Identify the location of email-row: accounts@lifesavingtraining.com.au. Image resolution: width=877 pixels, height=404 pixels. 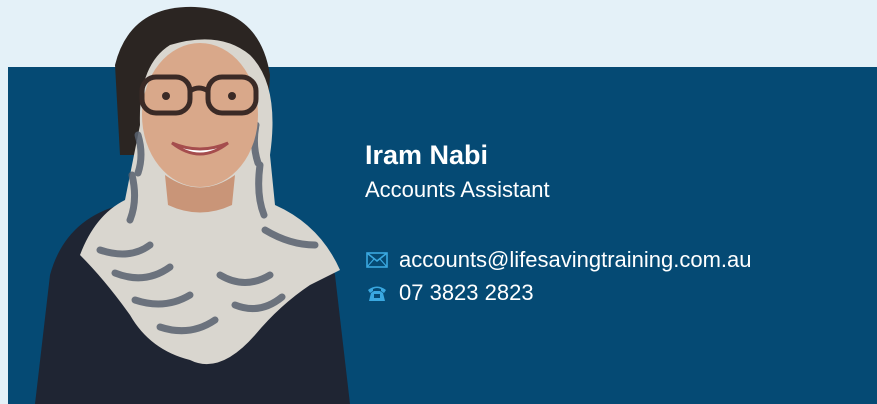
(558, 259).